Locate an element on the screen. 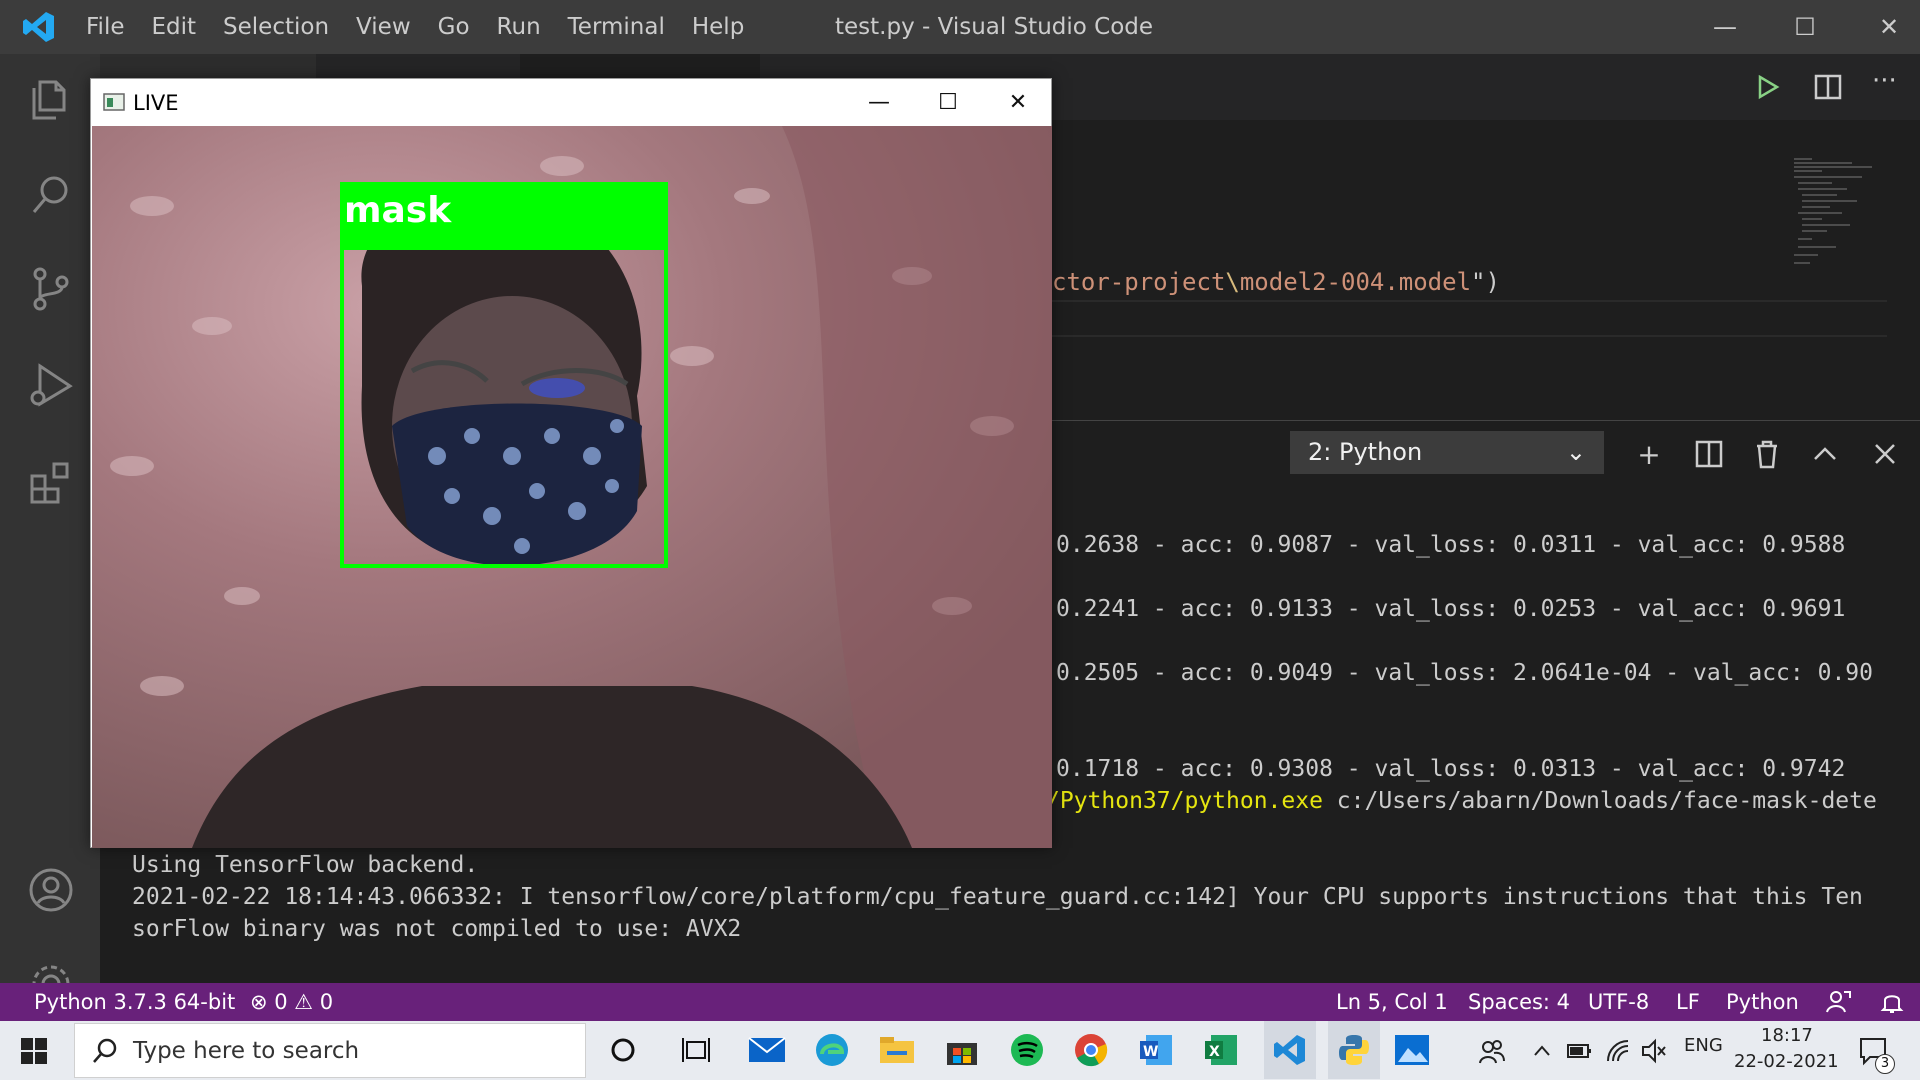  minimize-button: — is located at coordinates (1725, 27).